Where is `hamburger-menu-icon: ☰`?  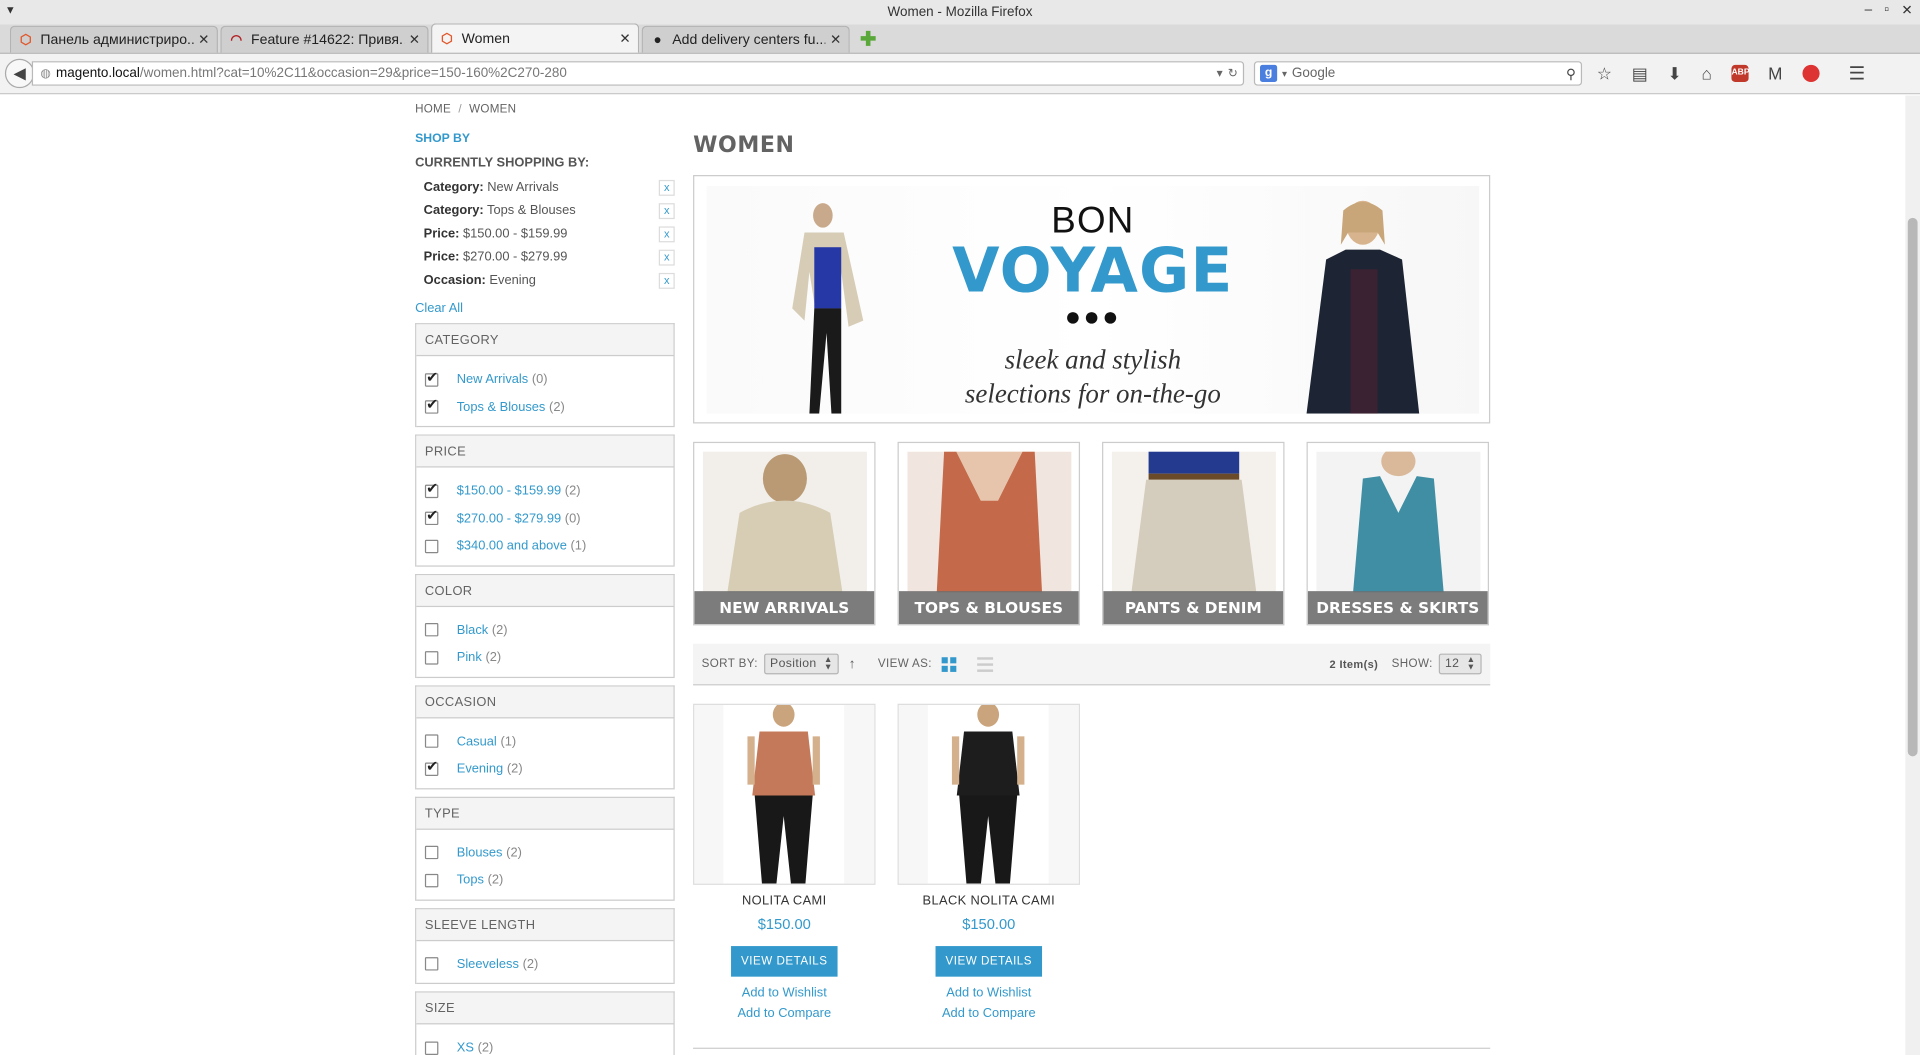 hamburger-menu-icon: ☰ is located at coordinates (1857, 73).